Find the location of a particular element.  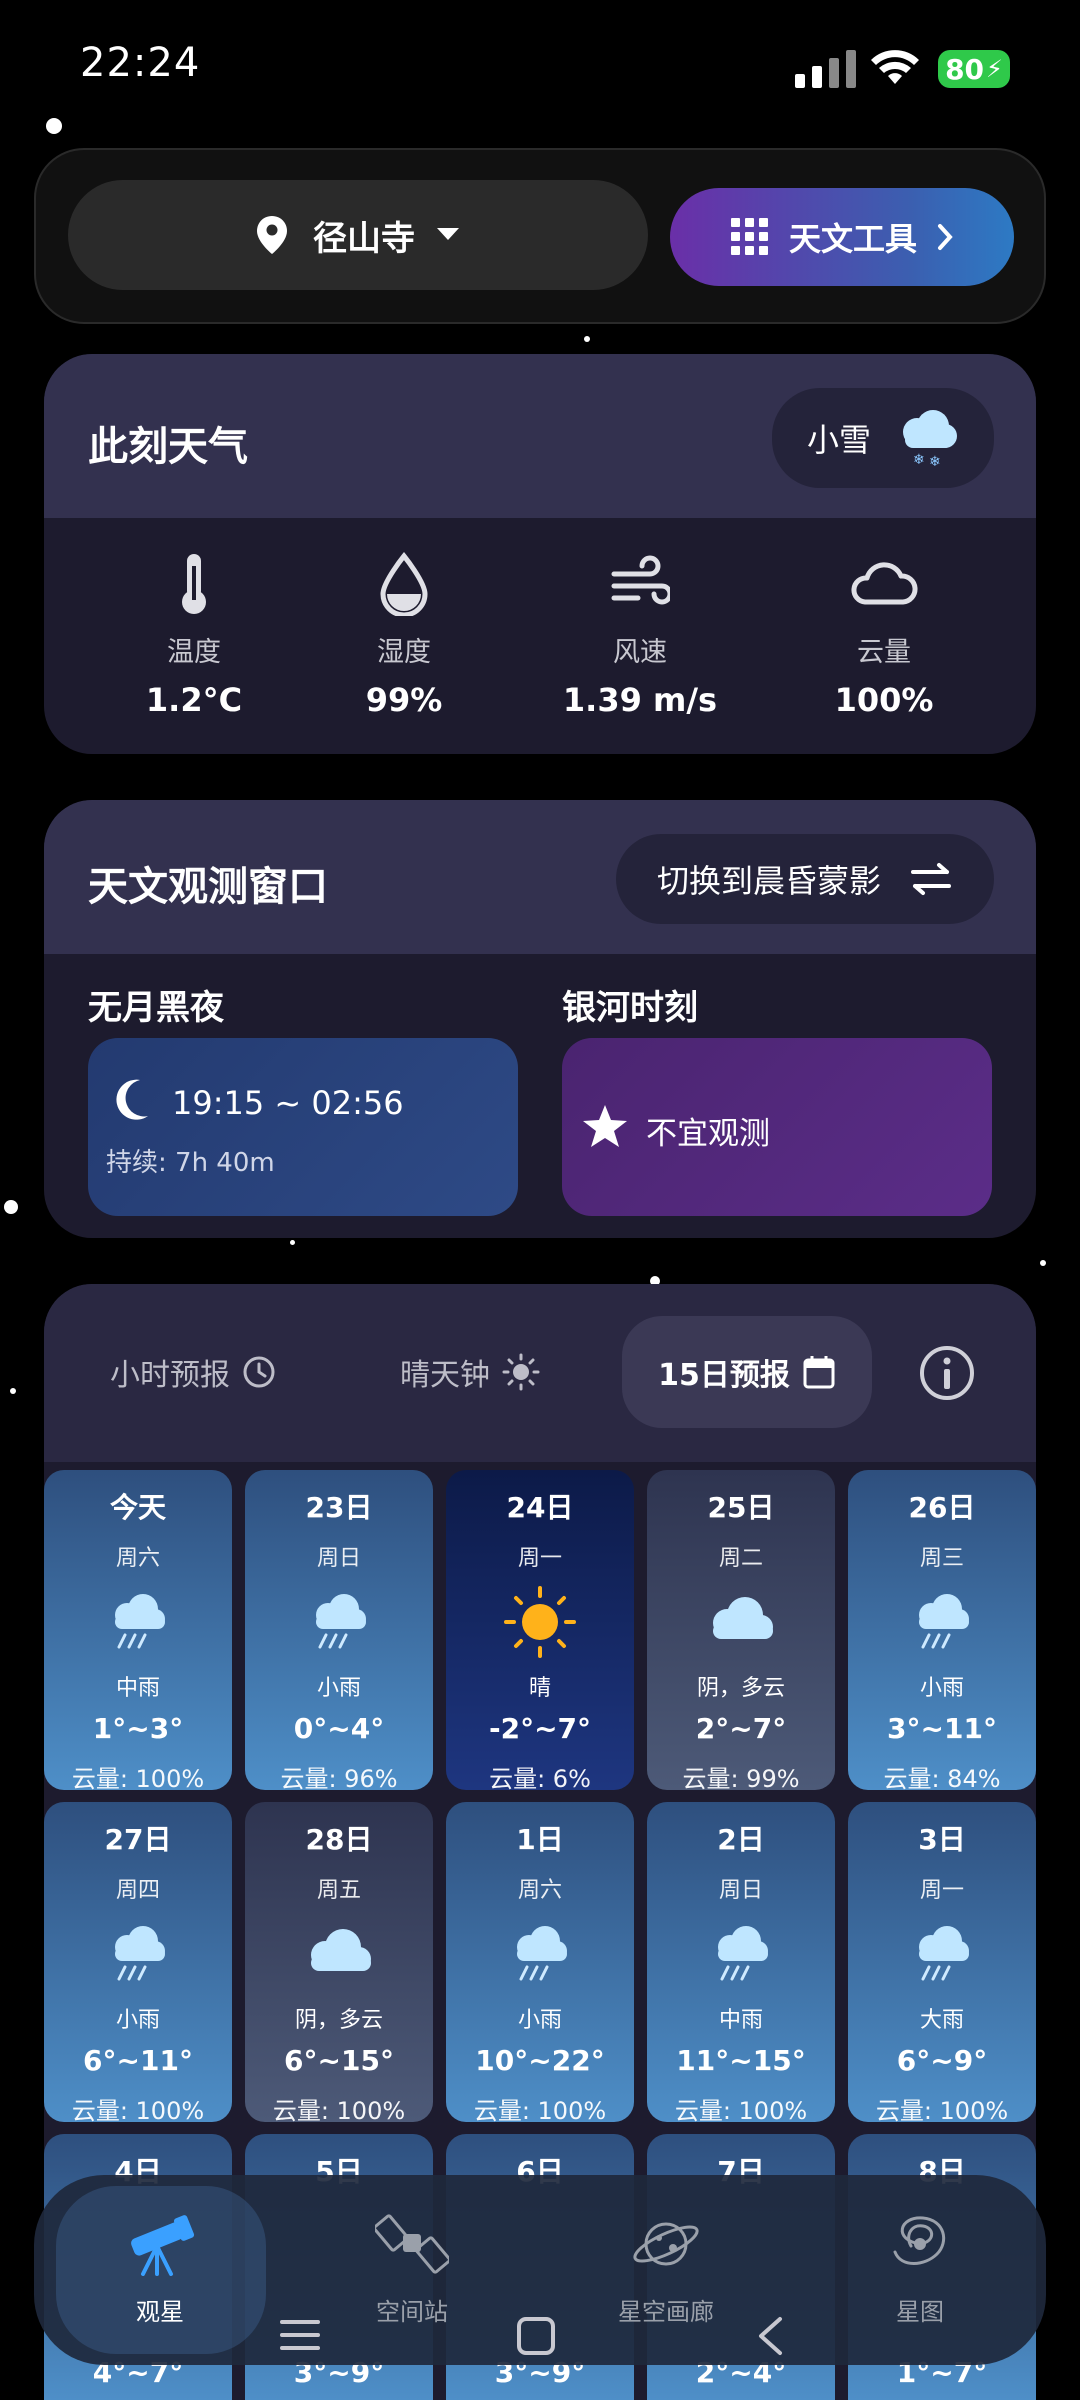

day-temp: 2°~7° is located at coordinates (741, 1728).